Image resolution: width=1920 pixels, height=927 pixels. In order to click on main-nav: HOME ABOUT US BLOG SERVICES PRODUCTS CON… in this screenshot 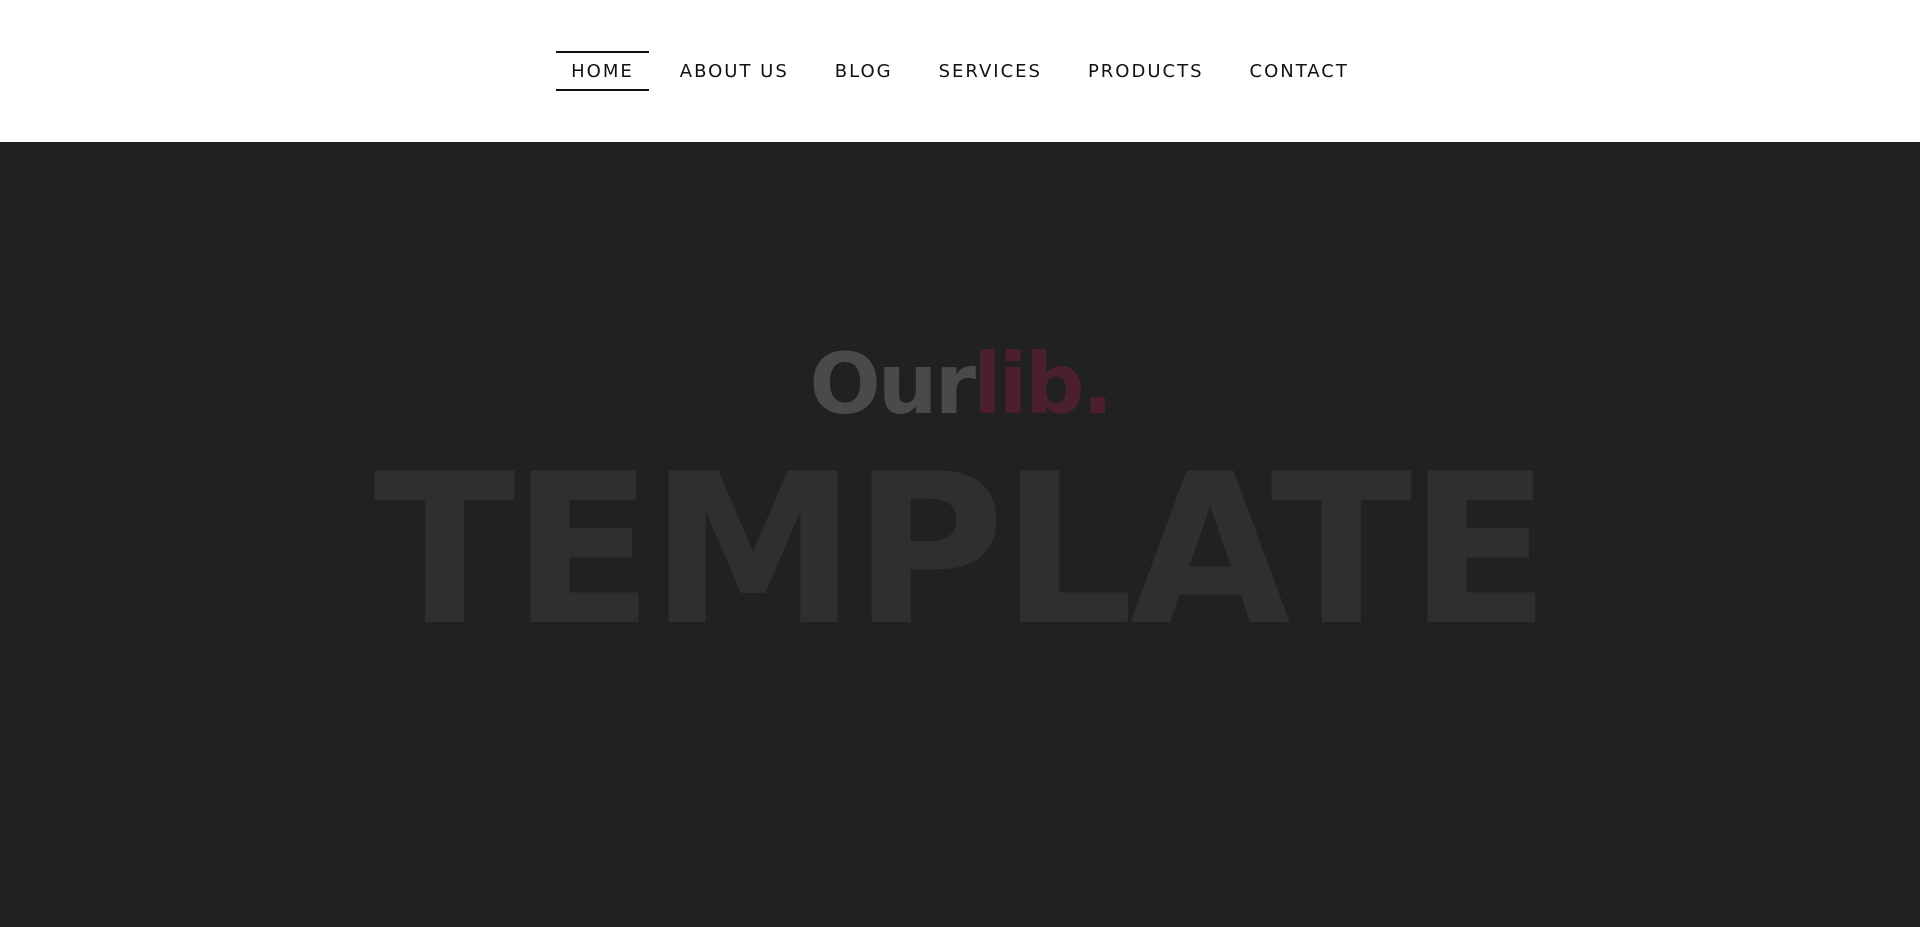, I will do `click(960, 71)`.